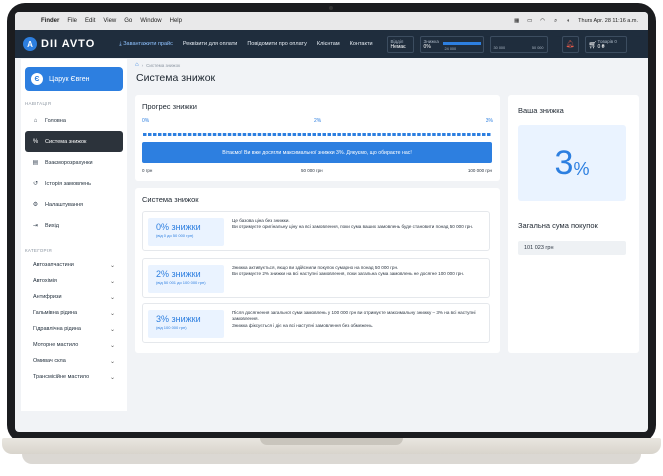 The height and width of the screenshot is (476, 663). Describe the element at coordinates (74, 141) in the screenshot. I see `sidebar-item-discounts: % Система знижок` at that location.